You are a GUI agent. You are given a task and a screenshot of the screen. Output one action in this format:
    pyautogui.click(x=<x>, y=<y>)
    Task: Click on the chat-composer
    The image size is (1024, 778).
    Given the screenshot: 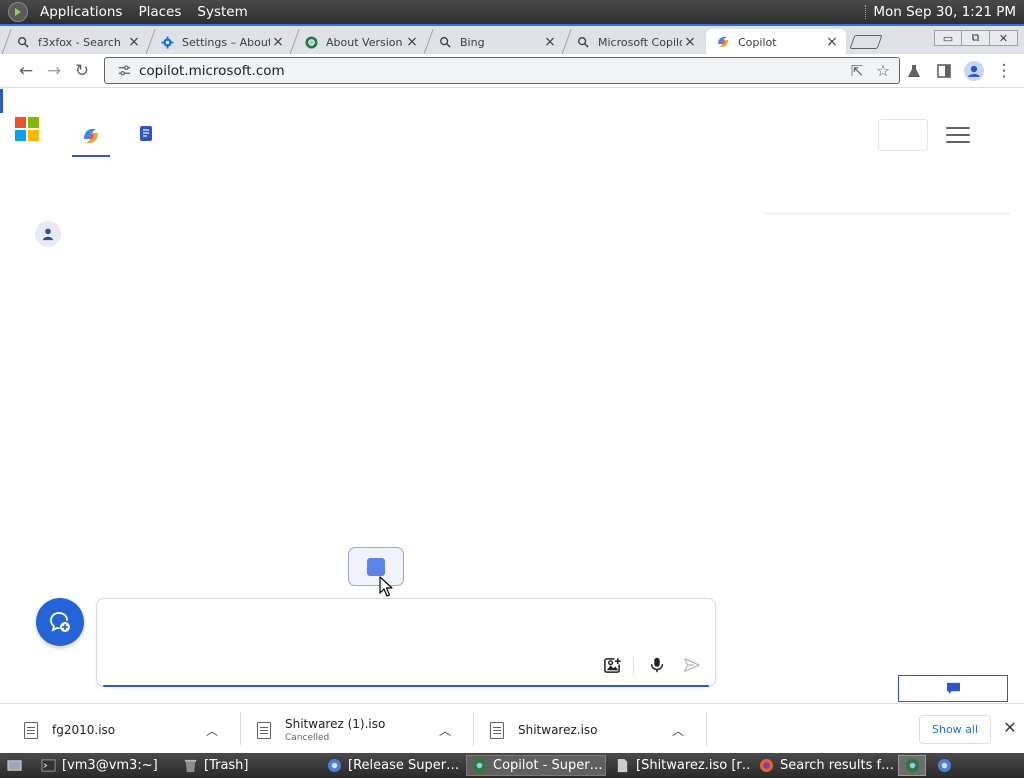 What is the action you would take?
    pyautogui.click(x=406, y=642)
    